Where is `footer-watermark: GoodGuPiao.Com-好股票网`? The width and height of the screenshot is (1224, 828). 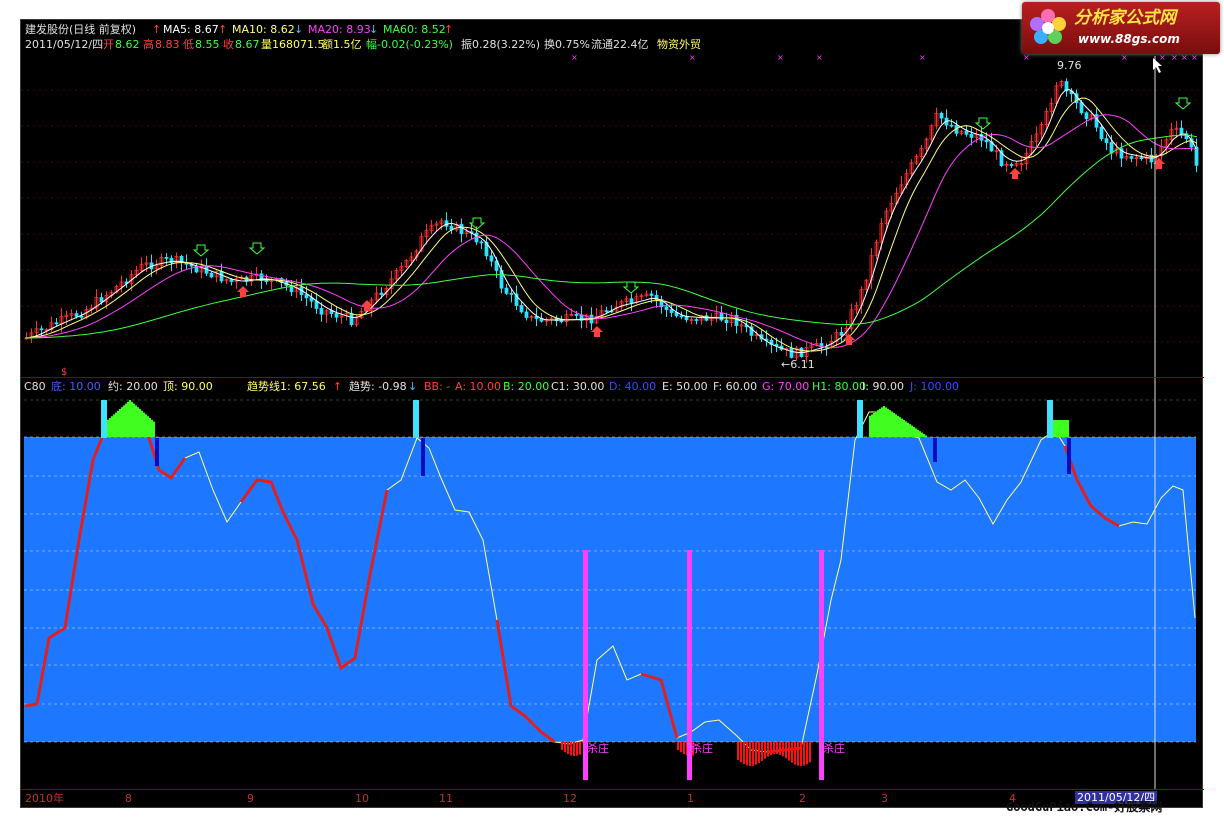
footer-watermark: GoodGuPiao.Com-好股票网 is located at coordinates (1084, 807).